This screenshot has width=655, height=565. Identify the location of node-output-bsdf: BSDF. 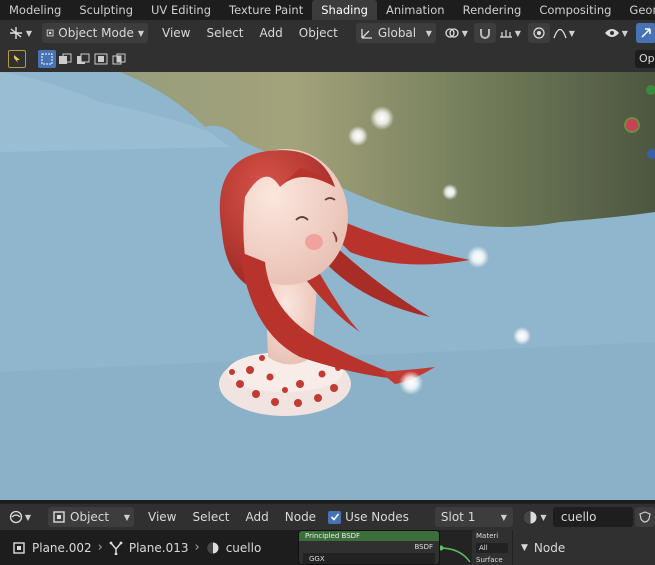
(369, 547).